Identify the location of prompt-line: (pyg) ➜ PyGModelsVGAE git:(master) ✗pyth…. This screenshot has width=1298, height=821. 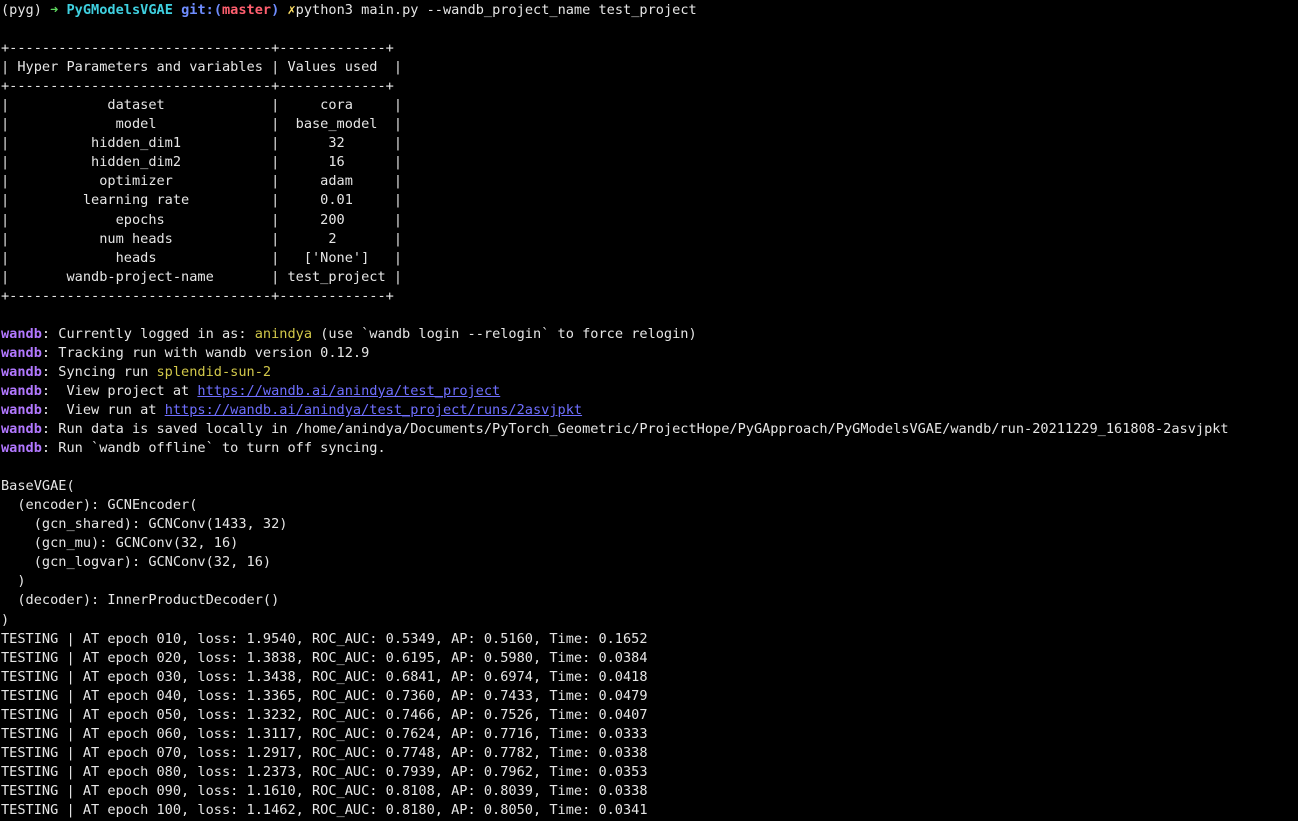
(649, 10).